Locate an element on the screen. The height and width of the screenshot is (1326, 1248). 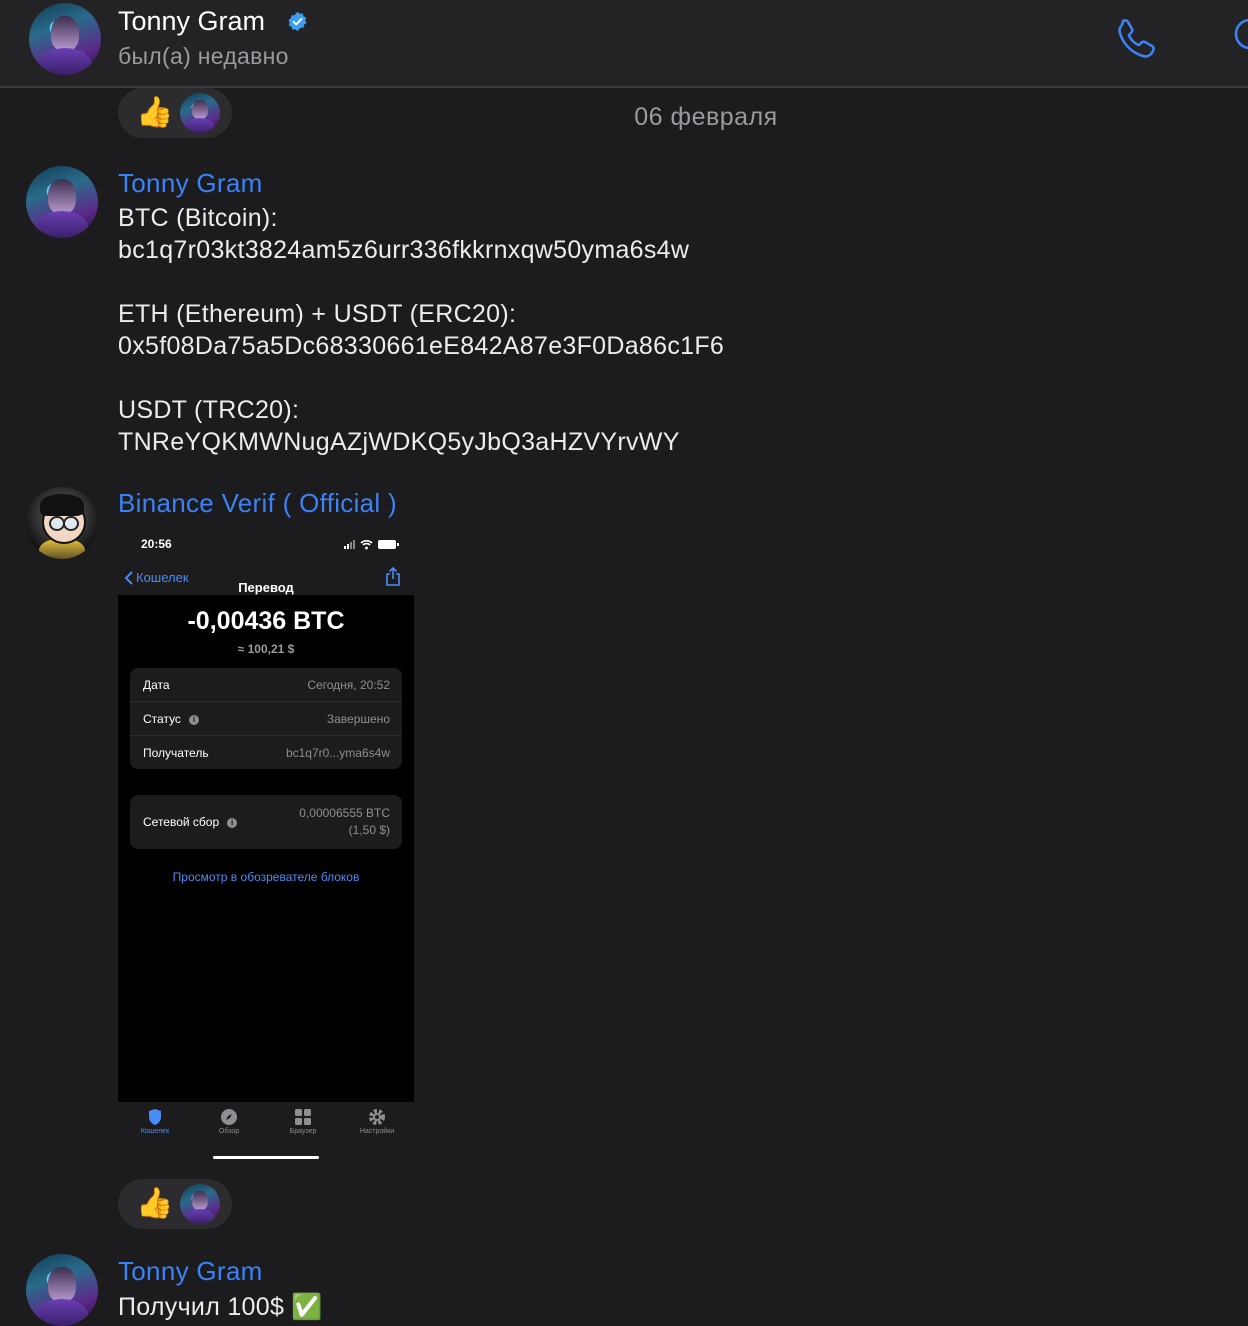
detail-row: Дата Сегодня, 20:52 is located at coordinates (266, 684).